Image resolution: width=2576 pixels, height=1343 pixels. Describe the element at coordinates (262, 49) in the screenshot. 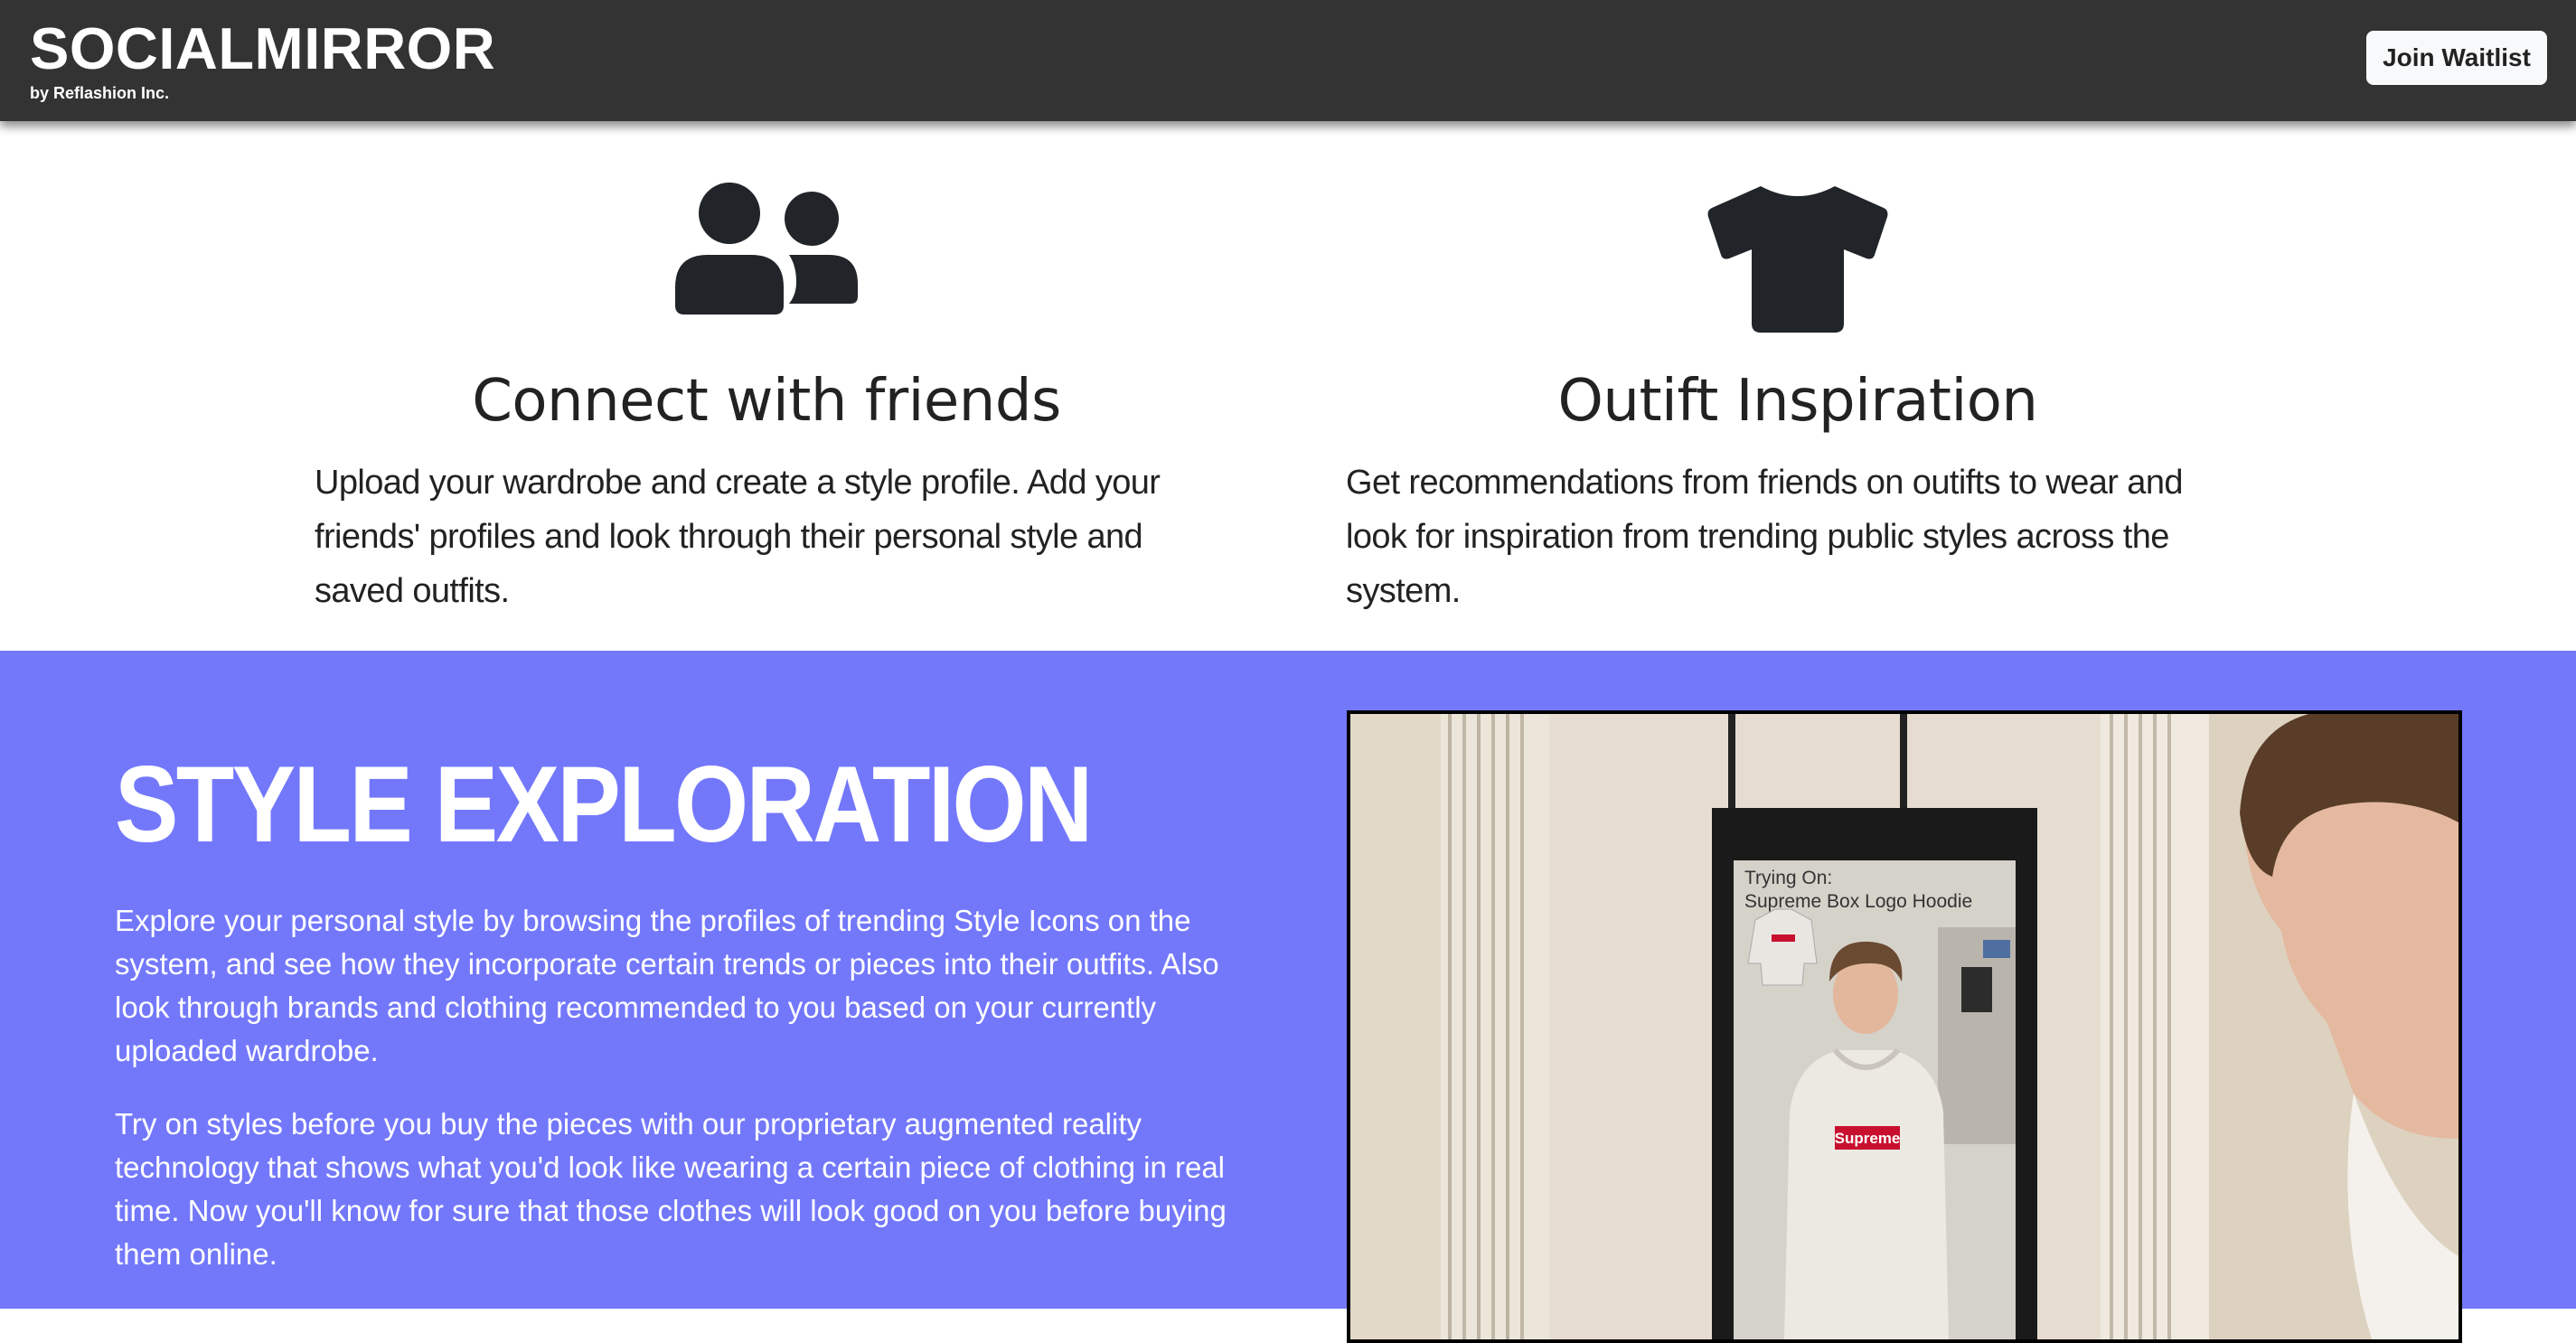

I see `brand-title: SOCIALMIRROR` at that location.